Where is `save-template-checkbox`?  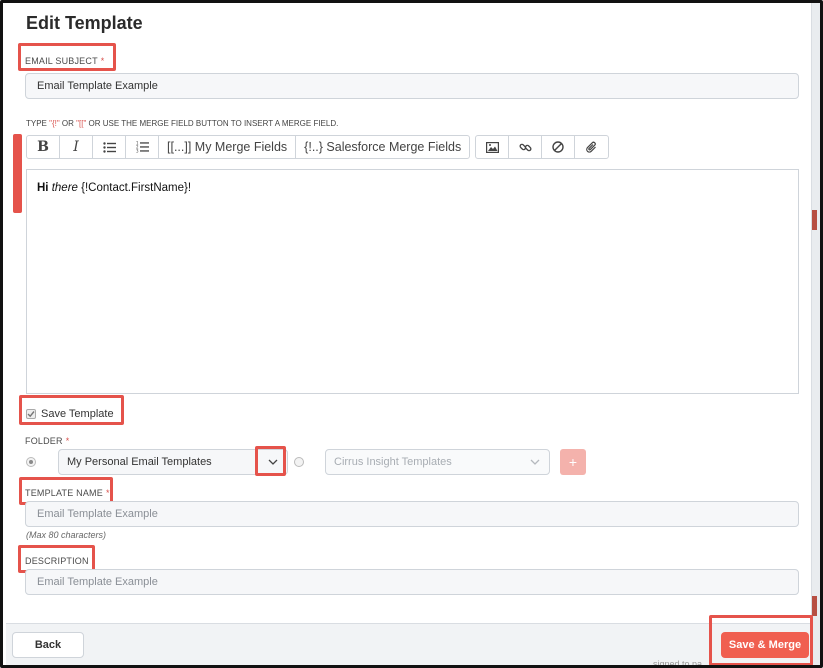 save-template-checkbox is located at coordinates (31, 414).